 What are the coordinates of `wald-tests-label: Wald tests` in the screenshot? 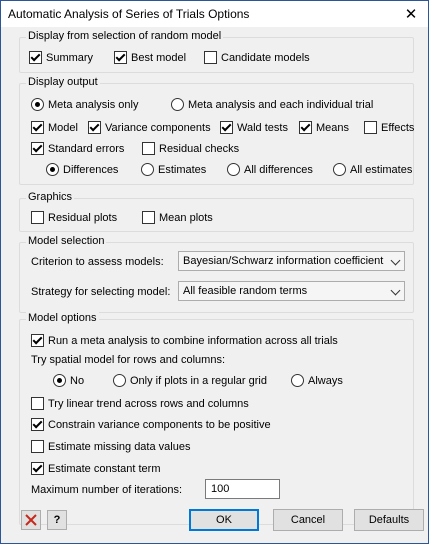 It's located at (262, 127).